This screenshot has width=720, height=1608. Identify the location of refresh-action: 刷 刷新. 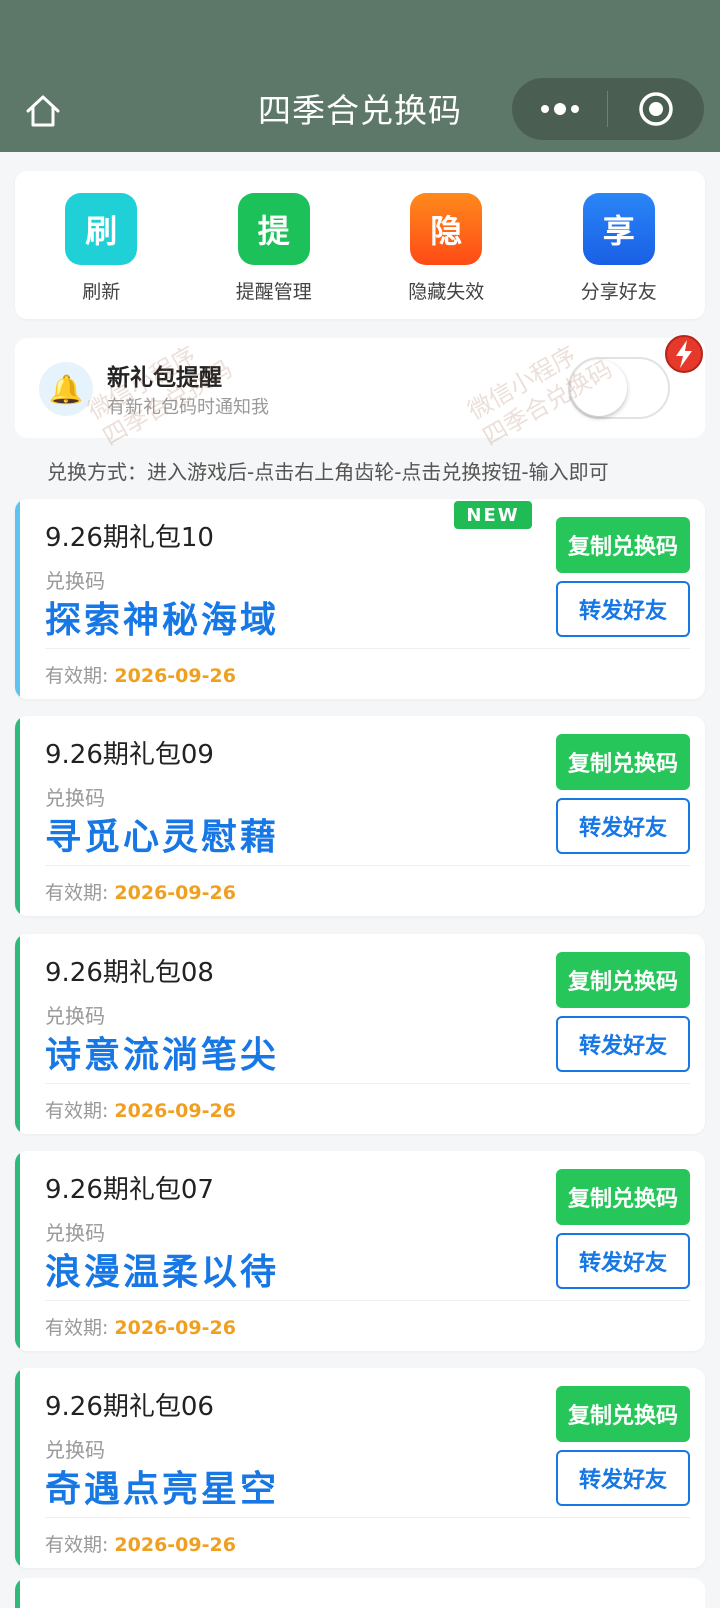
(101, 245).